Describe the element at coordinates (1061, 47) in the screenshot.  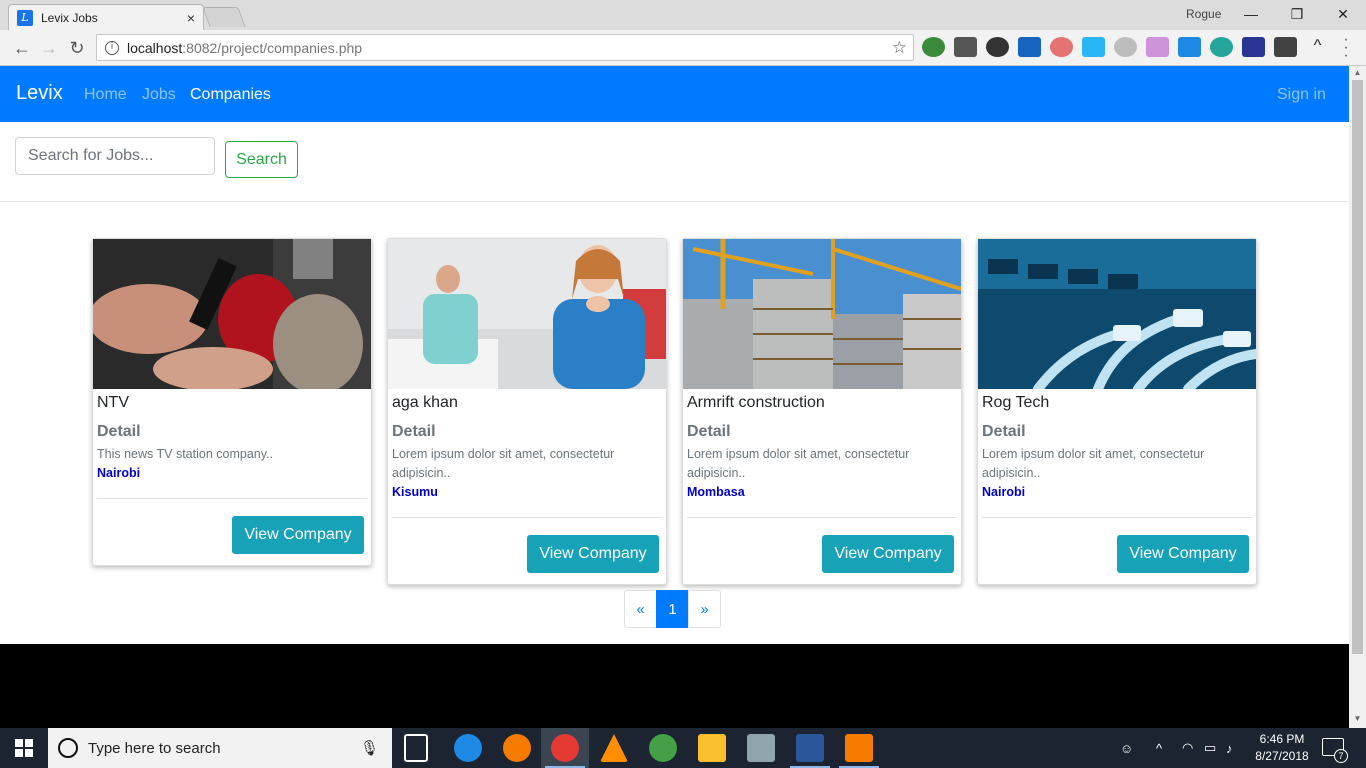
I see `block-extension-icon` at that location.